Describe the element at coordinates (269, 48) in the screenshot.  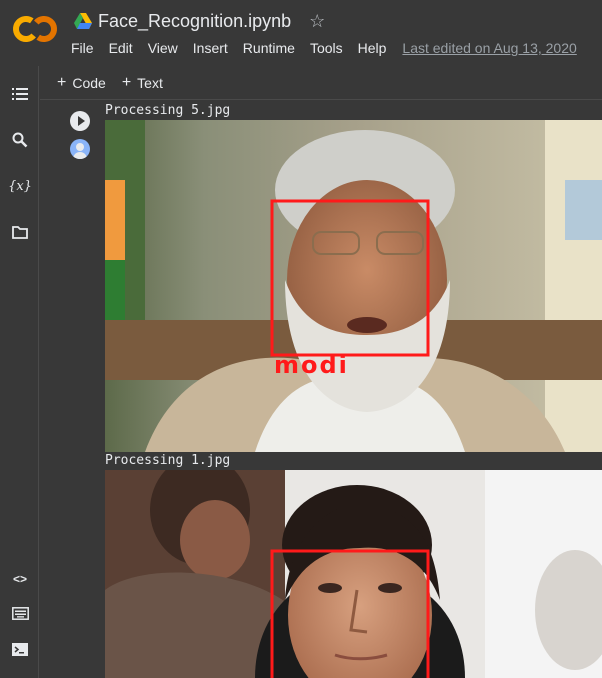
I see `menu-runtime: Runtime` at that location.